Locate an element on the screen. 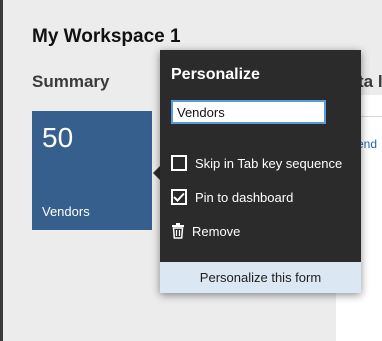  skip-tab-checkbox is located at coordinates (179, 163).